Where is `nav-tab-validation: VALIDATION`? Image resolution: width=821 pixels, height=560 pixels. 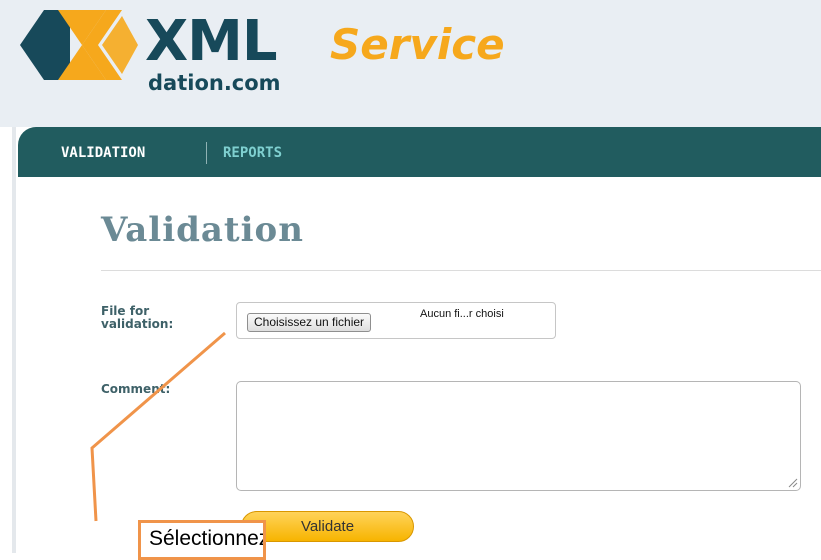
nav-tab-validation: VALIDATION is located at coordinates (103, 153).